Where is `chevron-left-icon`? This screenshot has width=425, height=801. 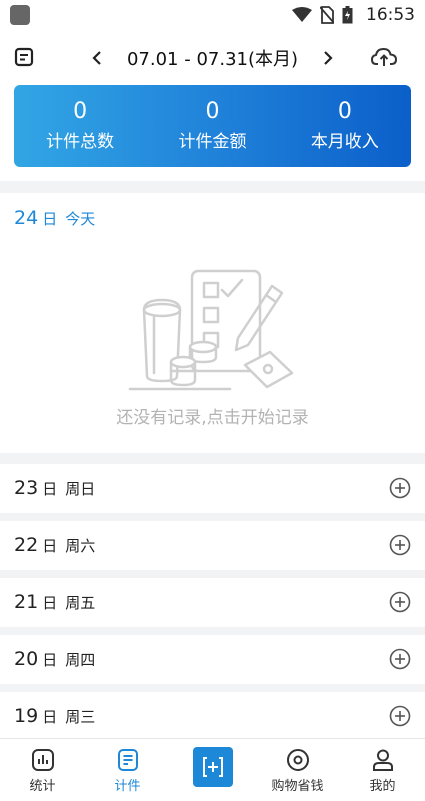 chevron-left-icon is located at coordinates (97, 58).